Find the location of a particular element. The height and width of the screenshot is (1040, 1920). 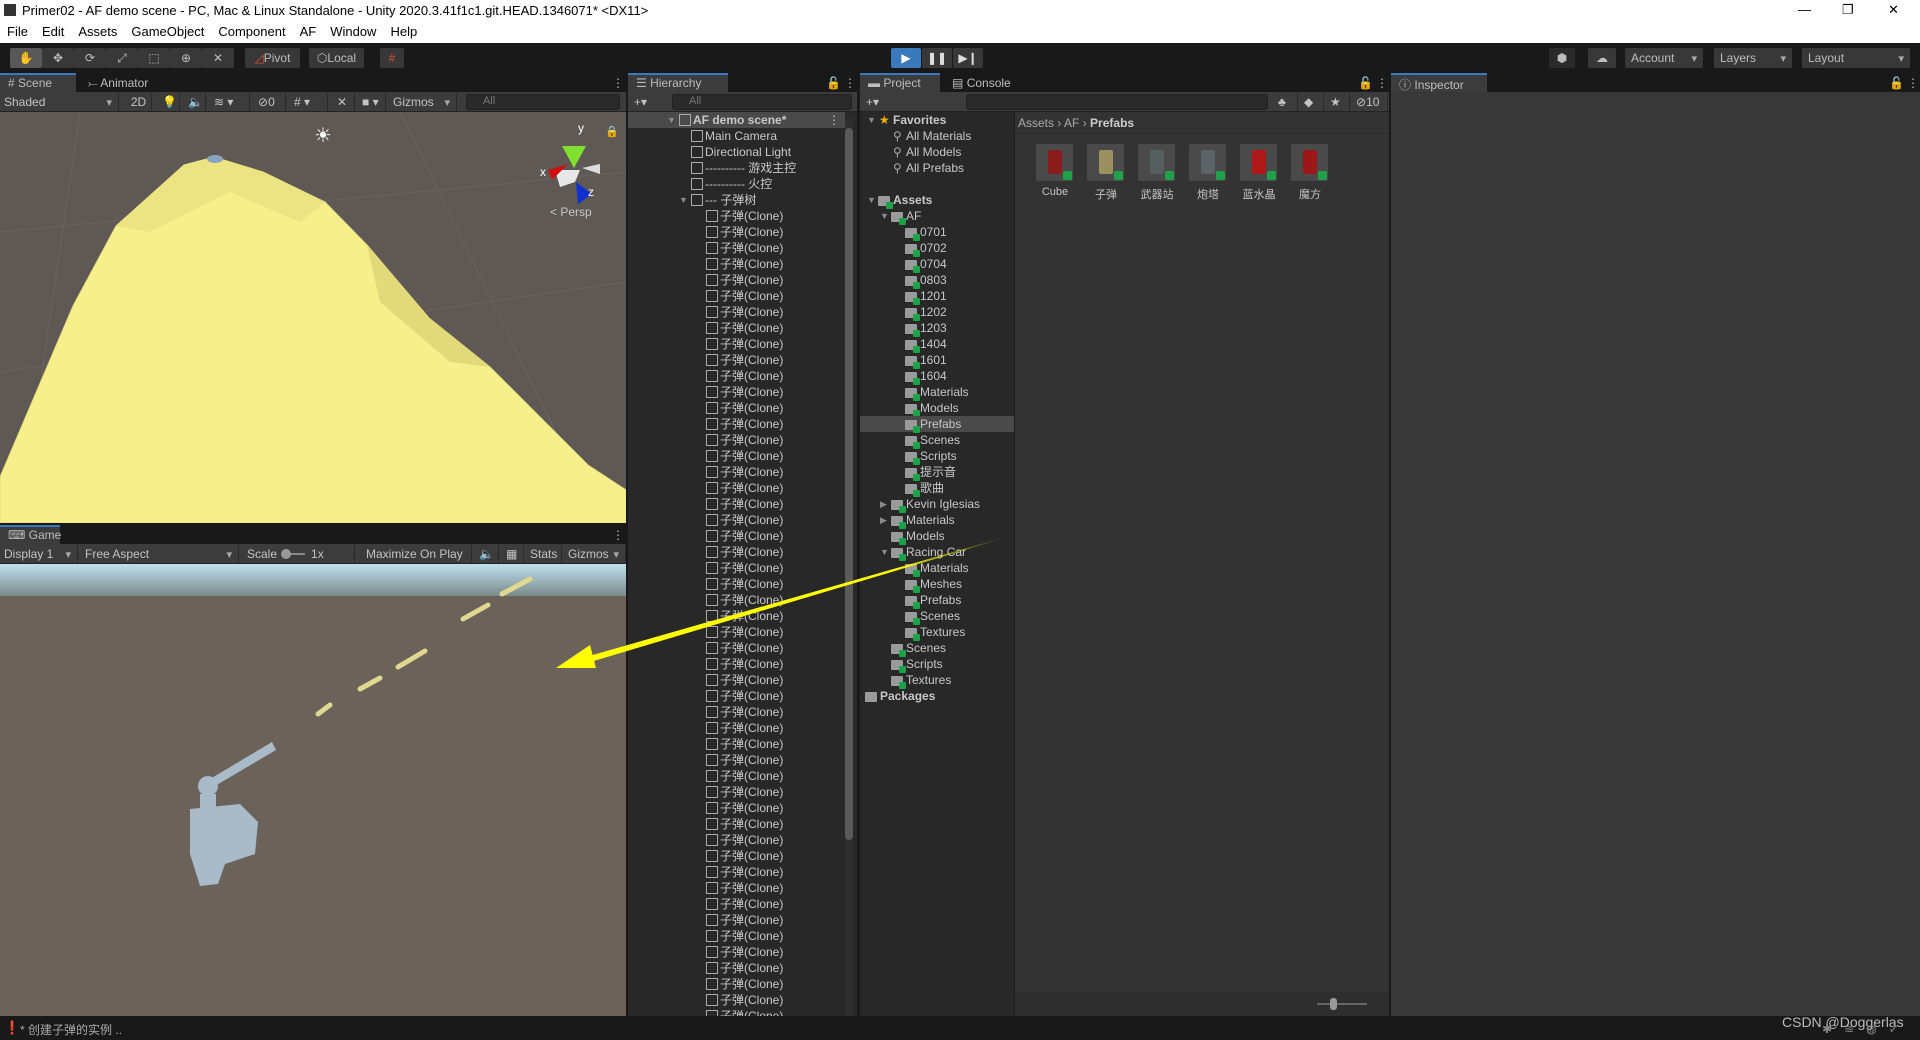

audio-icon: 🔈 is located at coordinates (195, 102).